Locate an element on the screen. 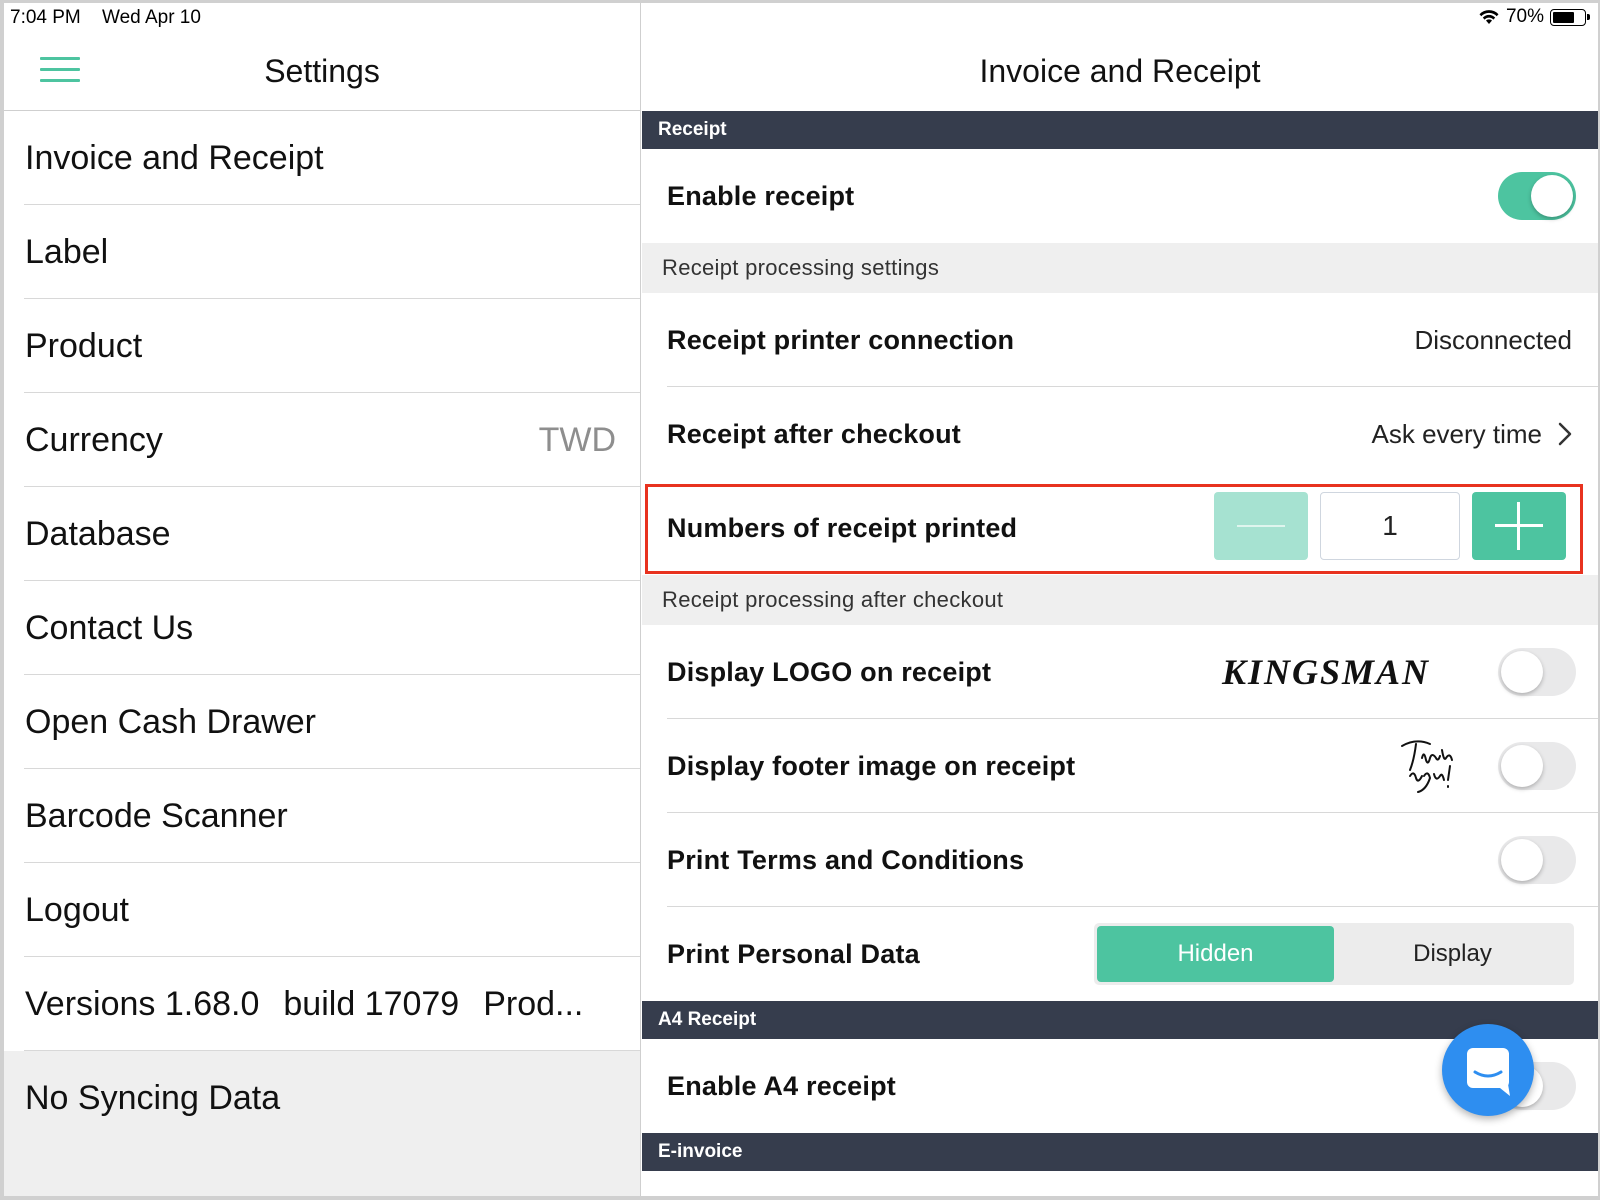 This screenshot has width=1600, height=1200. display-footer-row: Display footer image on receipt is located at coordinates (1120, 766).